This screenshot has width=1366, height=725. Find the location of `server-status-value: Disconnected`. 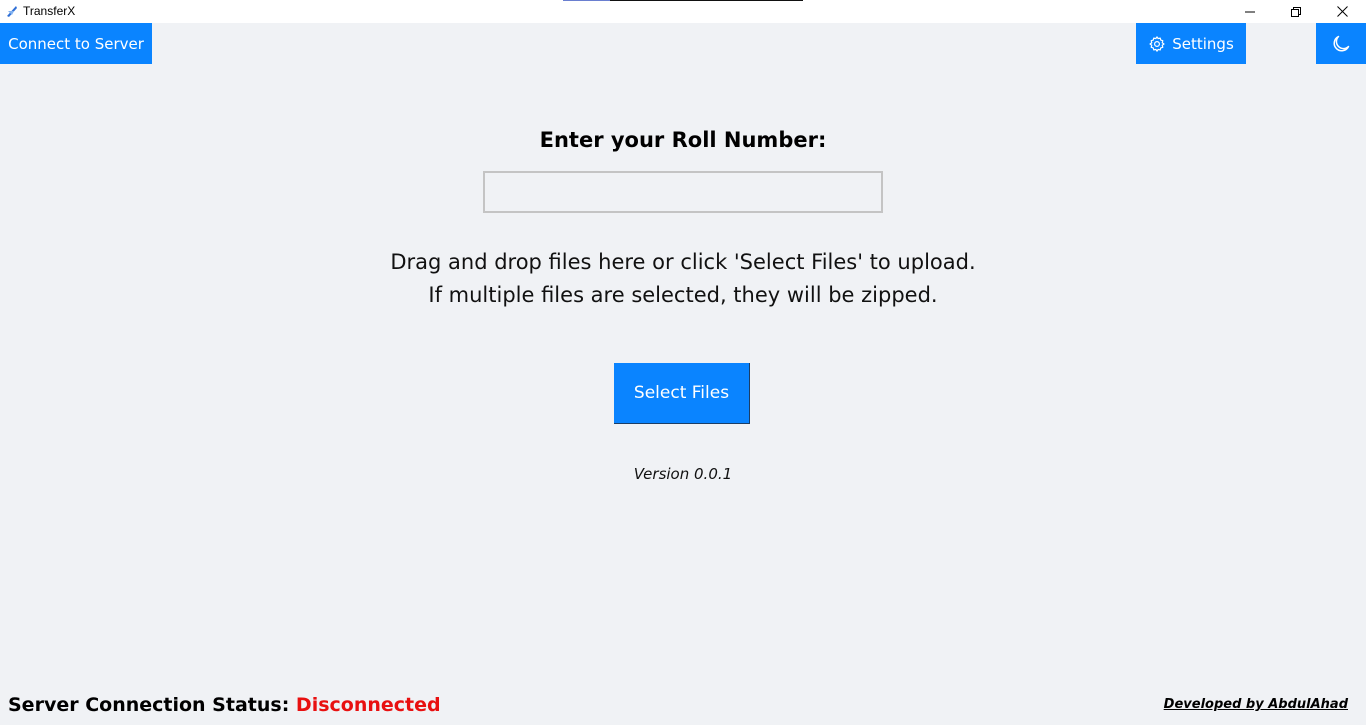

server-status-value: Disconnected is located at coordinates (368, 705).